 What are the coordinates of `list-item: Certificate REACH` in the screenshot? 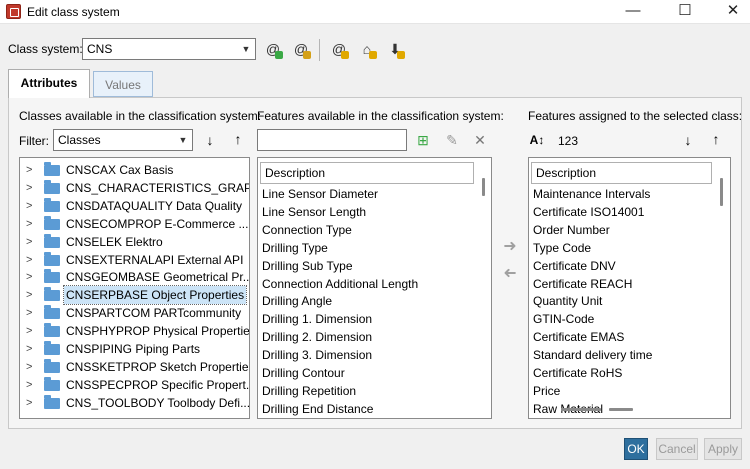 It's located at (624, 284).